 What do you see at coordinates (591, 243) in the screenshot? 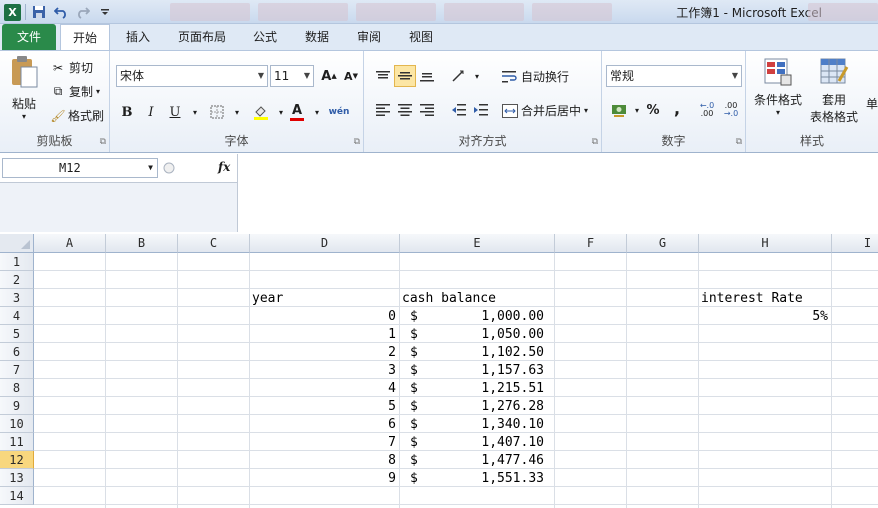
I see `column-header-f: F` at bounding box center [591, 243].